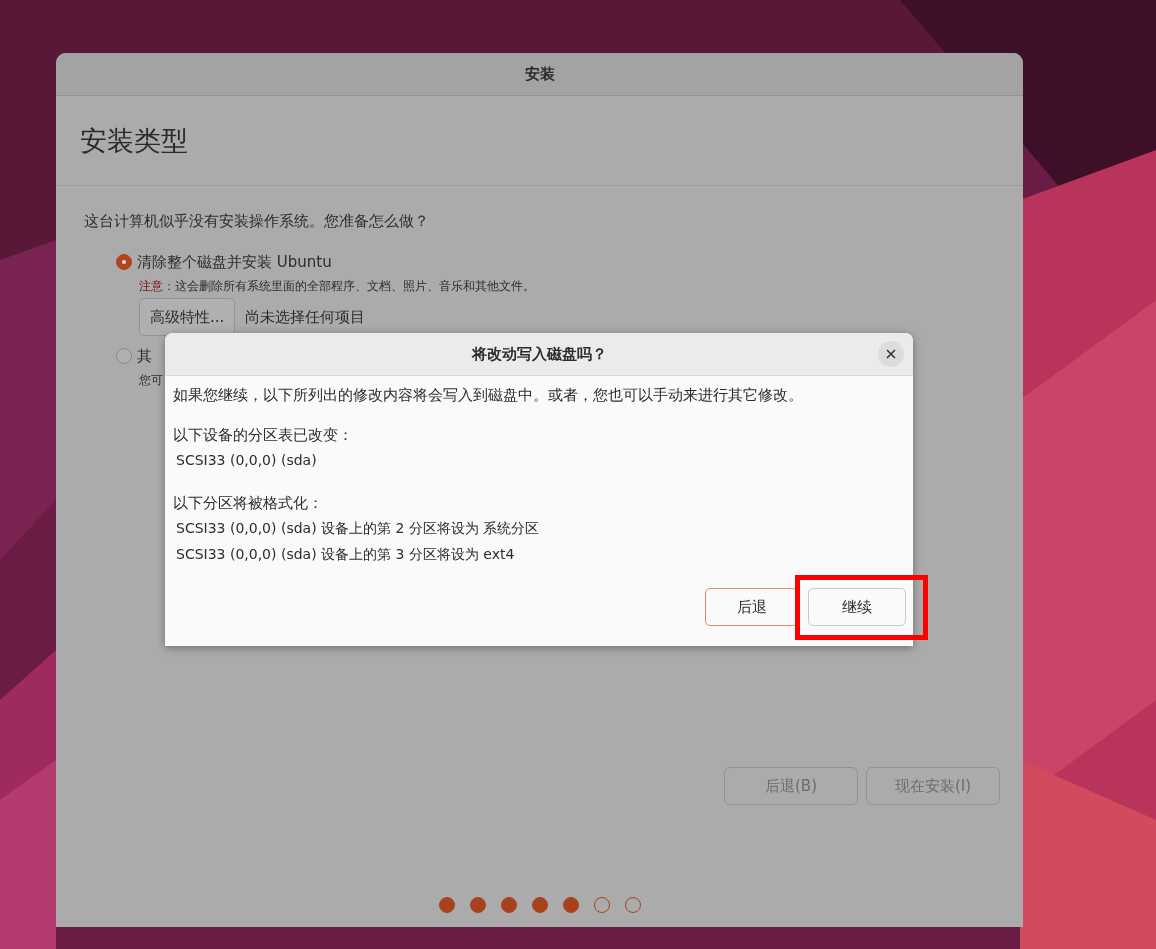 The image size is (1156, 949). What do you see at coordinates (358, 528) in the screenshot?
I see `change-item: SCSI33 (0,0,0) (sda) 设备上的第 2 分区将设为 系统分区` at bounding box center [358, 528].